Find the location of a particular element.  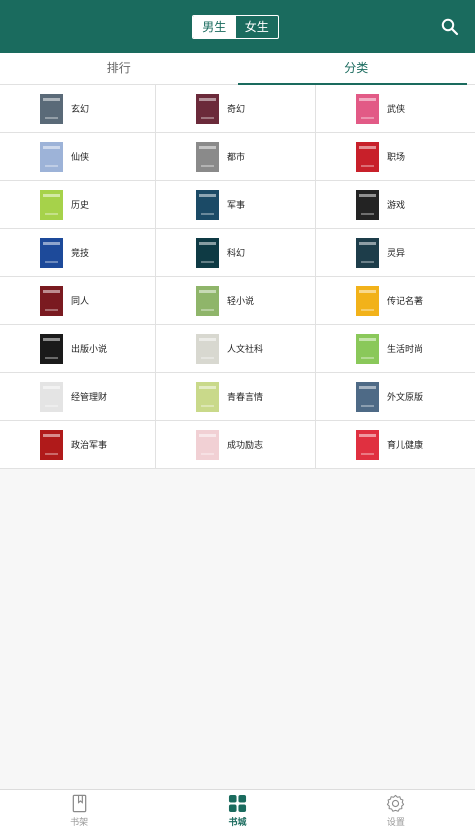

category-label: 外文原版 is located at coordinates (405, 398).